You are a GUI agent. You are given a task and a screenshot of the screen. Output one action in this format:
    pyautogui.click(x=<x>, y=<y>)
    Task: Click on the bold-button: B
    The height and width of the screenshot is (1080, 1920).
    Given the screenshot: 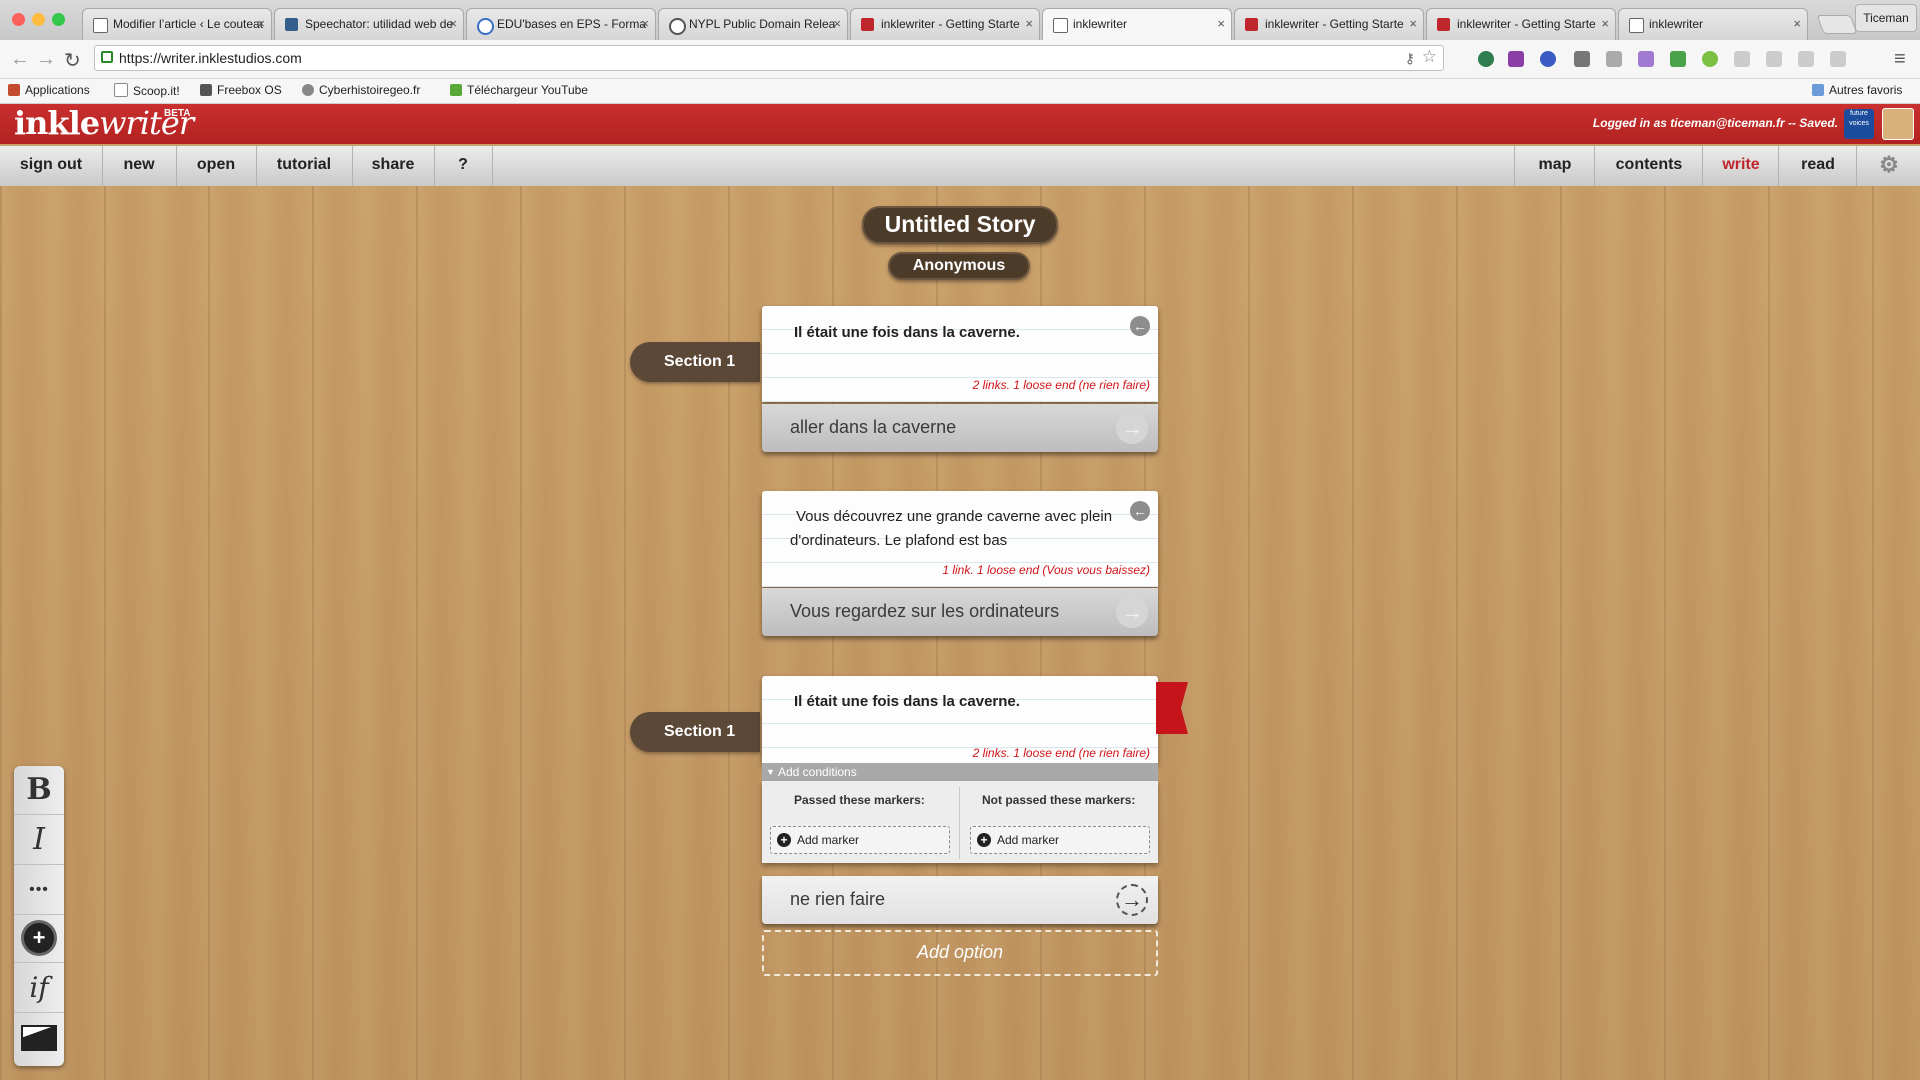 What is the action you would take?
    pyautogui.click(x=39, y=790)
    